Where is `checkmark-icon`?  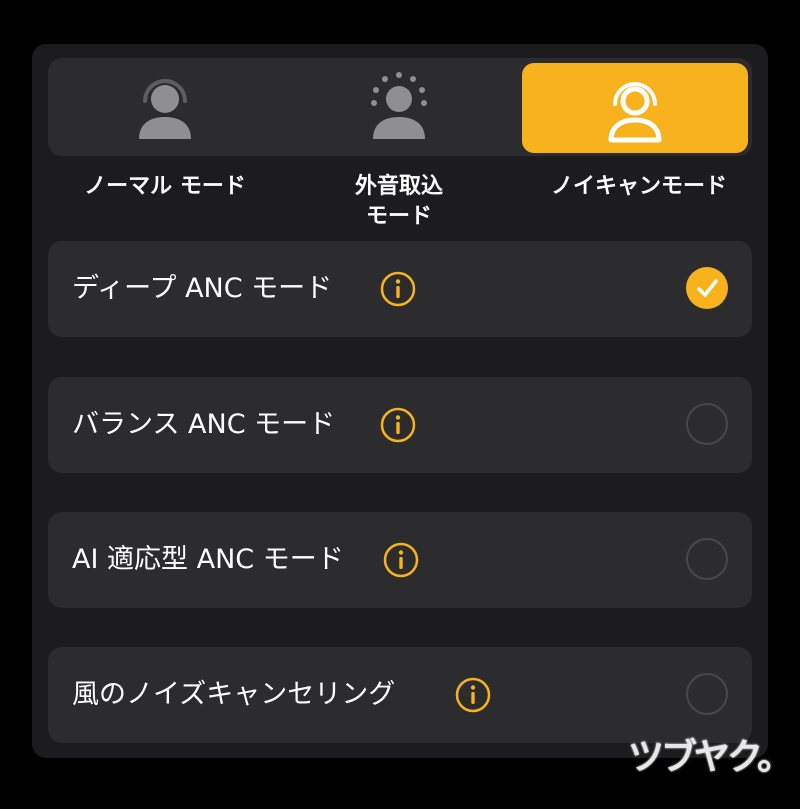
checkmark-icon is located at coordinates (707, 288).